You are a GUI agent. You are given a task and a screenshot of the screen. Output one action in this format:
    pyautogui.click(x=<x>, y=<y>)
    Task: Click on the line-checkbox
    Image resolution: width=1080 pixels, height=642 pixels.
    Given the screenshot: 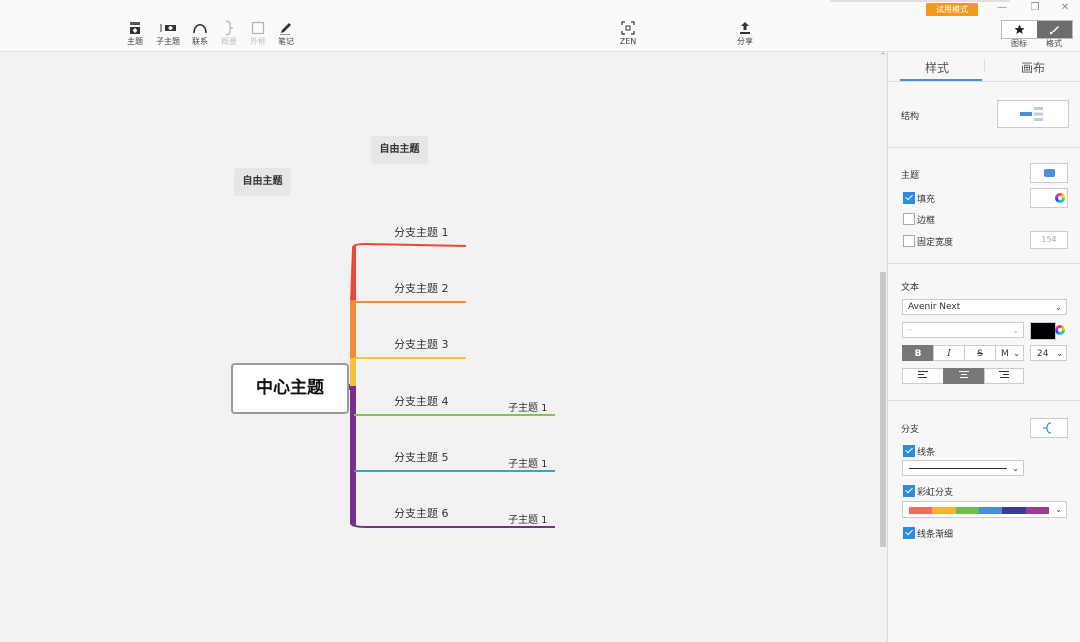 What is the action you would take?
    pyautogui.click(x=909, y=451)
    